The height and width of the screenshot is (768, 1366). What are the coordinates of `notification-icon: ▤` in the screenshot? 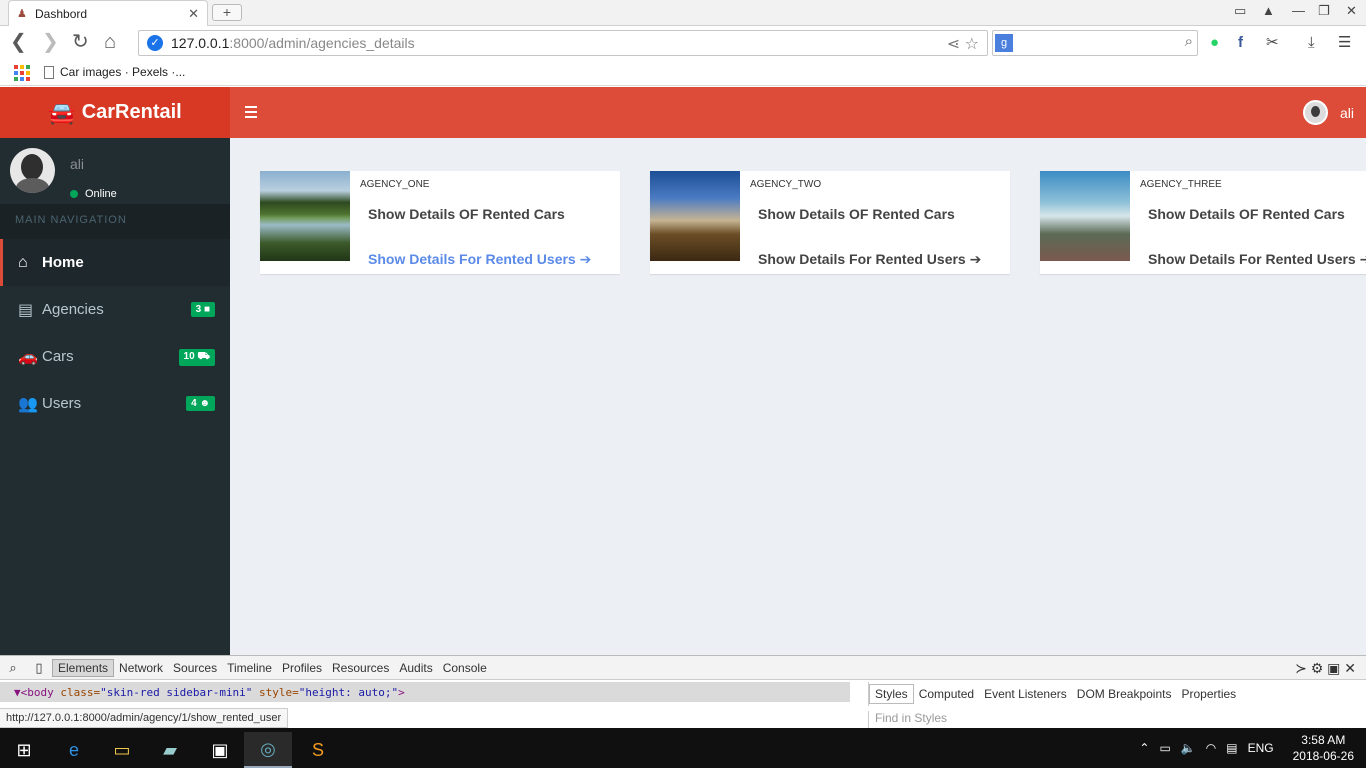 It's located at (1231, 748).